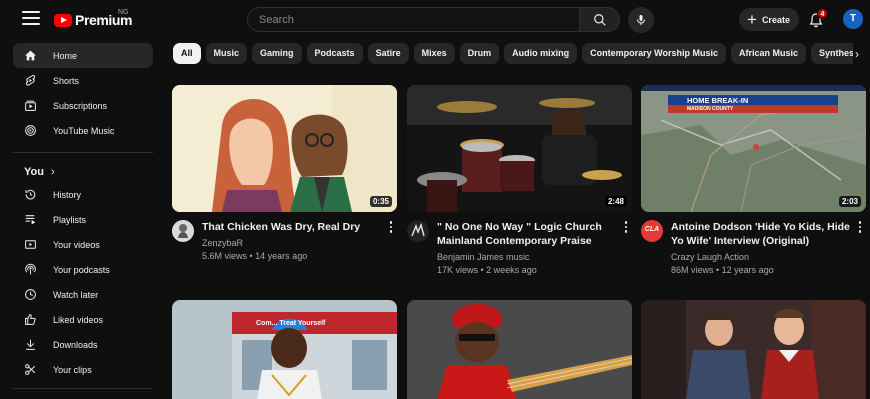 This screenshot has height=399, width=870. Describe the element at coordinates (710, 257) in the screenshot. I see `channel-name: Crazy Laugh Action` at that location.